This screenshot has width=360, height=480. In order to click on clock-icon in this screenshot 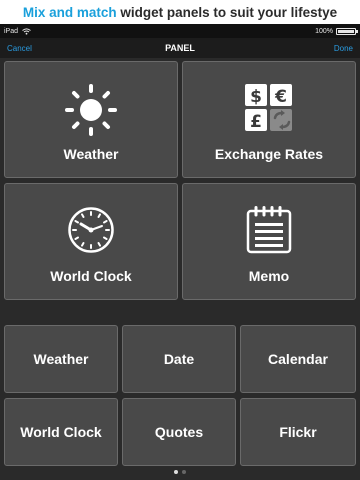, I will do `click(91, 230)`.